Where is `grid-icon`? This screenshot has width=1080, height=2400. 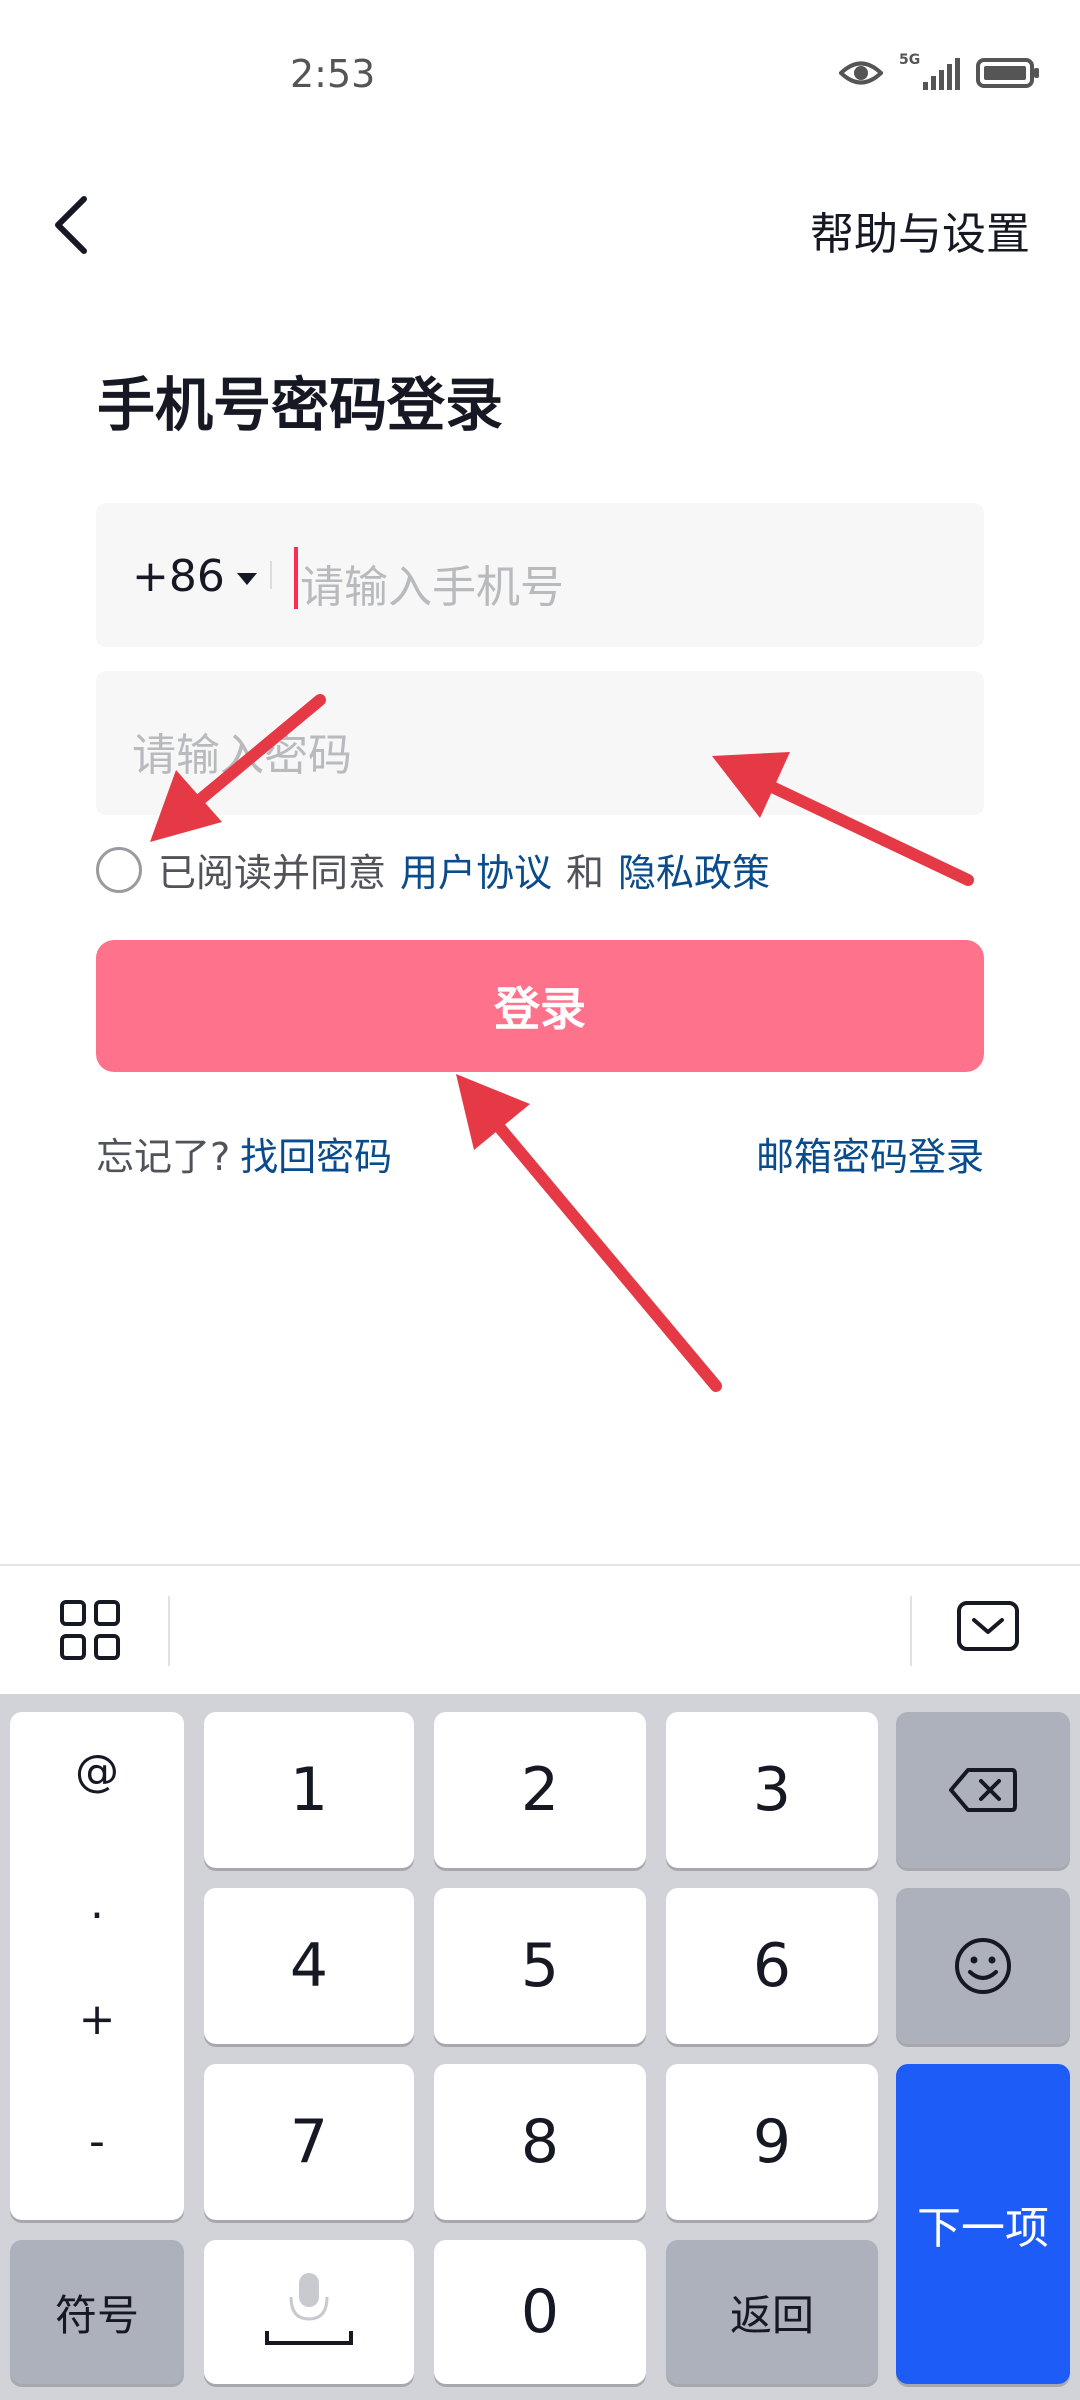
grid-icon is located at coordinates (90, 1630).